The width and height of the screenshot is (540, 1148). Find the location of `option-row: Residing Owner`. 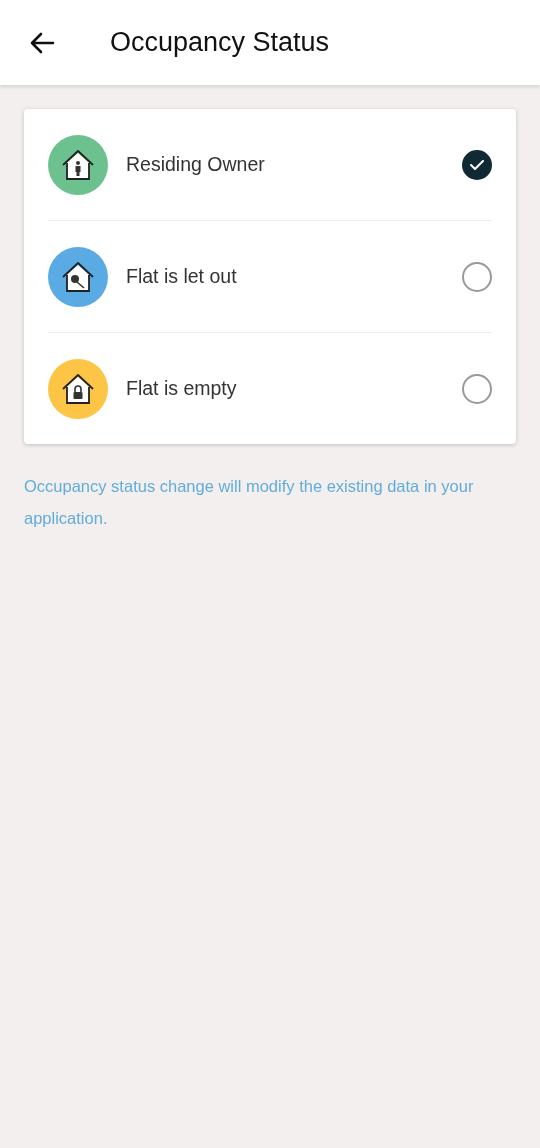

option-row: Residing Owner is located at coordinates (270, 165).